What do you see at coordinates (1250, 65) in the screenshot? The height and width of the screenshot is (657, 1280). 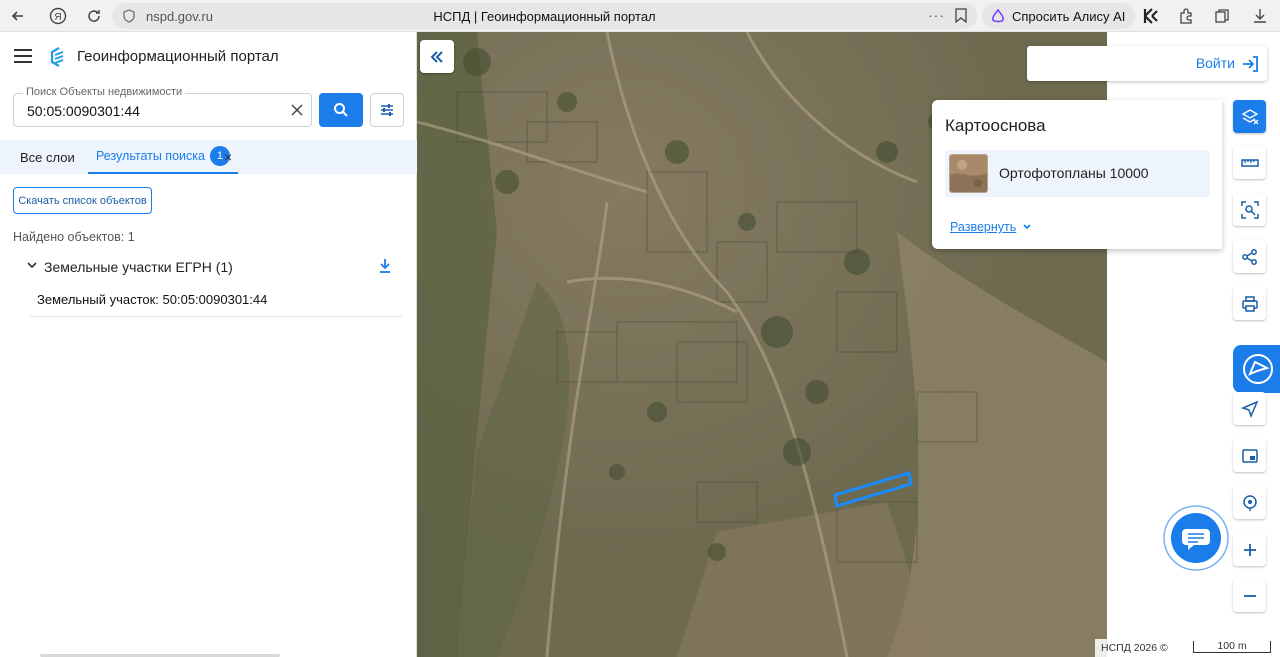 I see `login-icon` at bounding box center [1250, 65].